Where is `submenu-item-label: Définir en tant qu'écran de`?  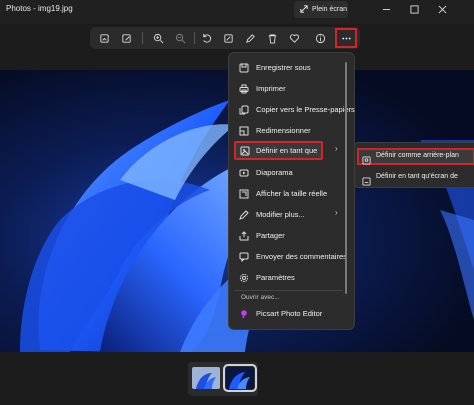
submenu-item-label: Définir en tant qu'écran de is located at coordinates (417, 176).